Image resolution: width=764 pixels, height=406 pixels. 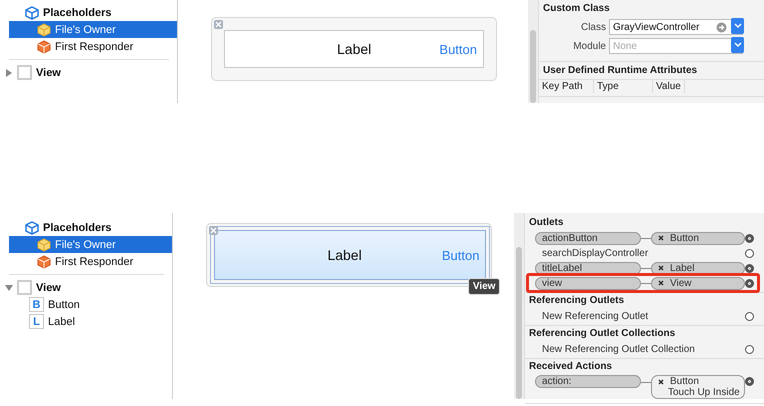 What do you see at coordinates (623, 86) in the screenshot?
I see `column-header: Type` at bounding box center [623, 86].